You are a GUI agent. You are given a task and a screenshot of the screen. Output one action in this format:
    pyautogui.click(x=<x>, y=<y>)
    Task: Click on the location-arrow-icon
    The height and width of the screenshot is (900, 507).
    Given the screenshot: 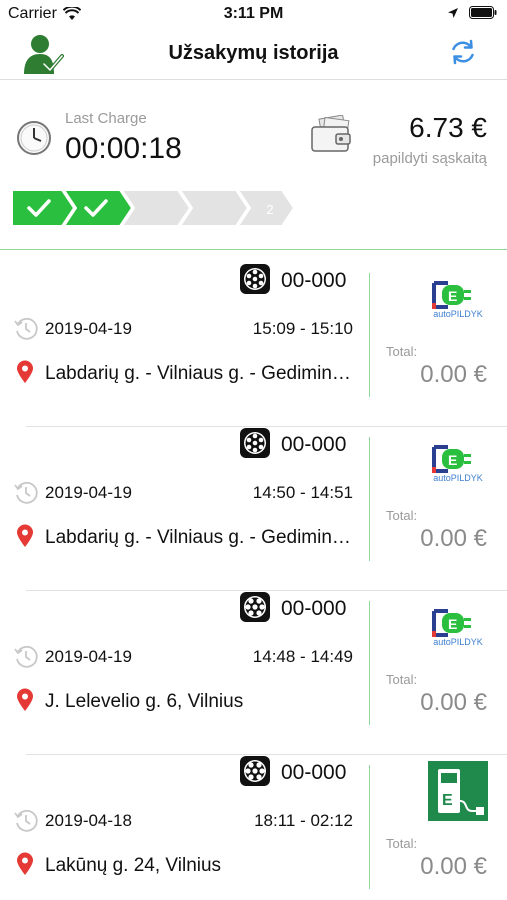 What is the action you would take?
    pyautogui.click(x=453, y=12)
    